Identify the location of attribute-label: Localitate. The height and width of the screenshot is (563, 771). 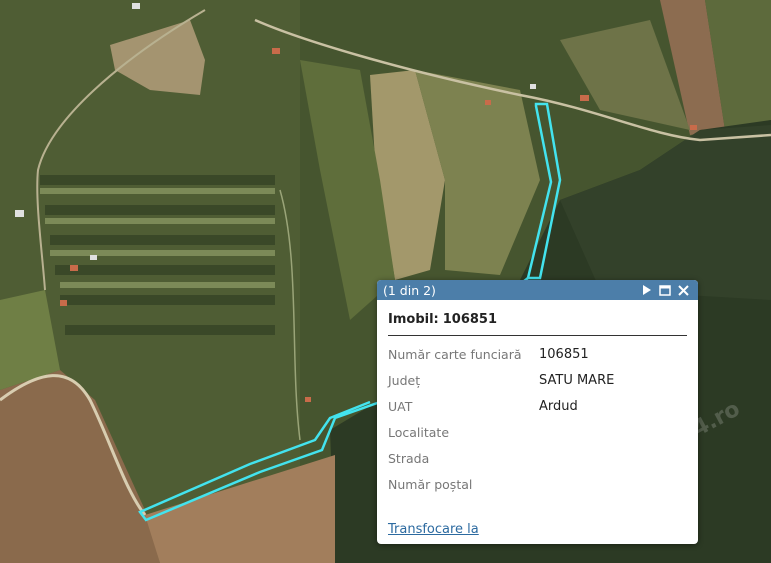
(419, 432).